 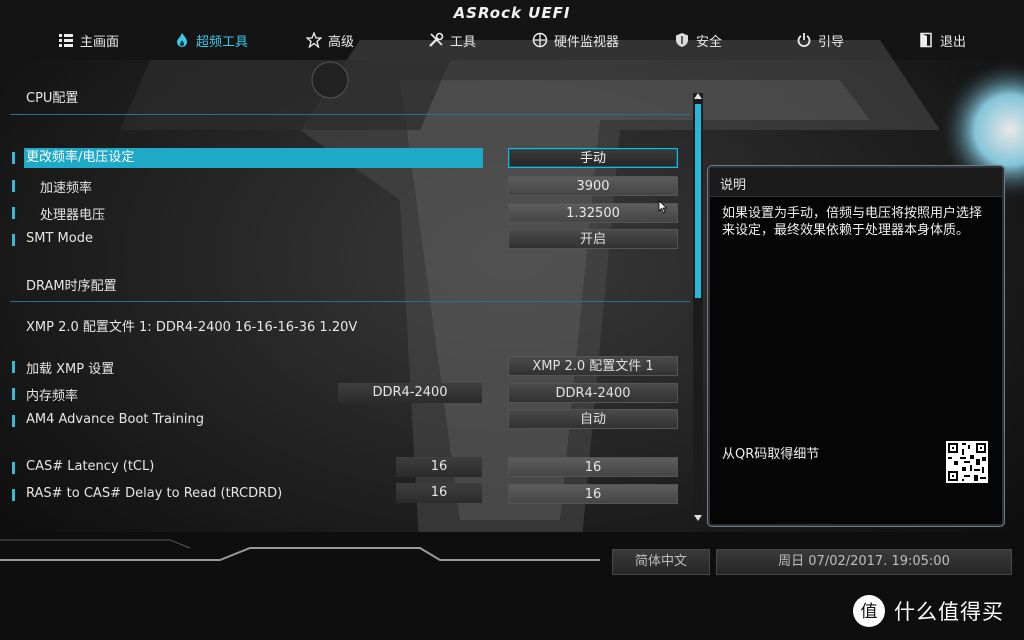 I want to click on help-title: 说明, so click(x=733, y=185).